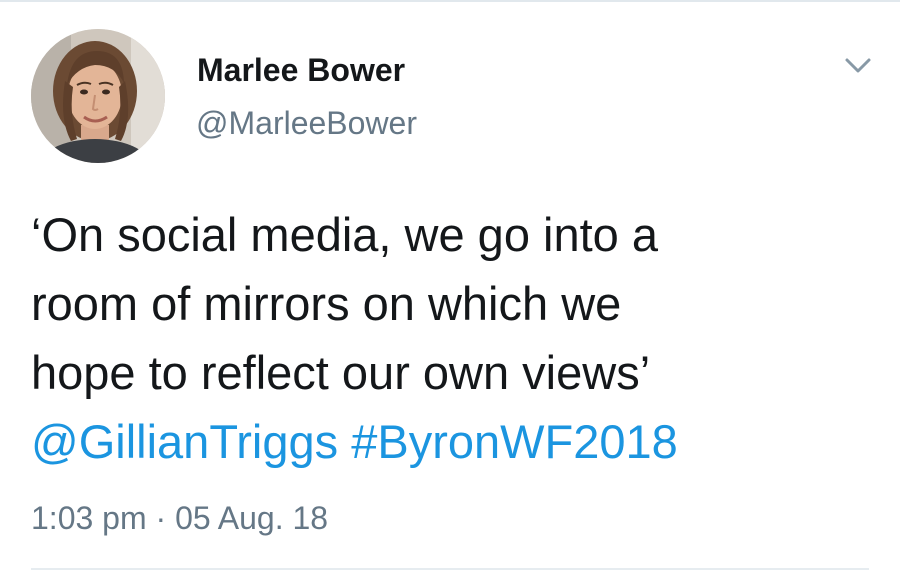 This screenshot has width=900, height=579. What do you see at coordinates (301, 70) in the screenshot?
I see `author-display-name: Marlee Bower` at bounding box center [301, 70].